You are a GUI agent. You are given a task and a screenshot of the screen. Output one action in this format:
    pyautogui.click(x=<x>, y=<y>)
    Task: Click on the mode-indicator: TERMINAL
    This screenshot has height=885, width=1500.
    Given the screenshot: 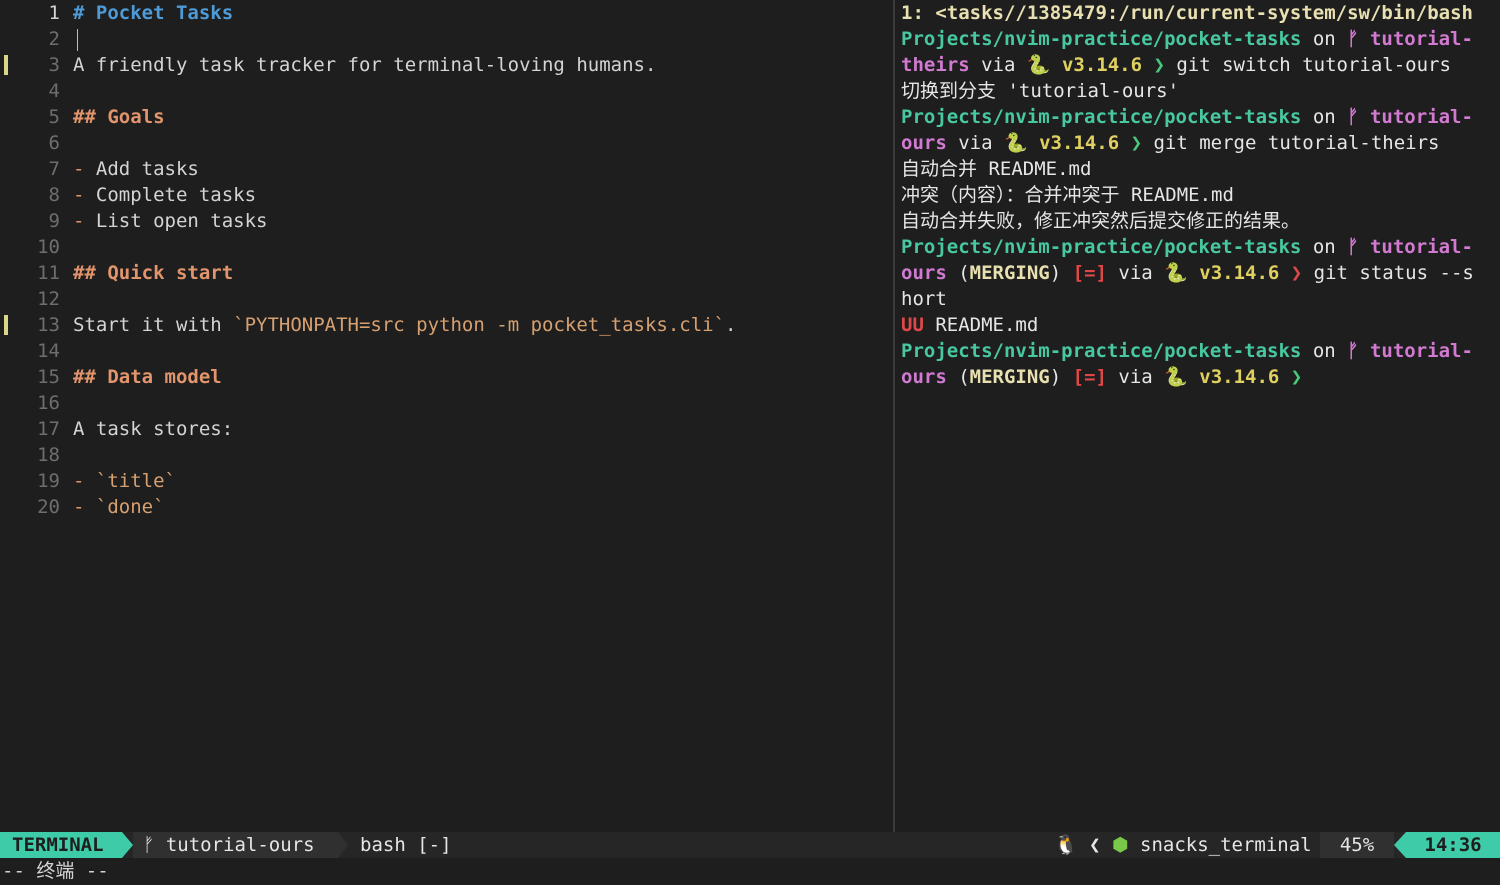 What is the action you would take?
    pyautogui.click(x=61, y=845)
    